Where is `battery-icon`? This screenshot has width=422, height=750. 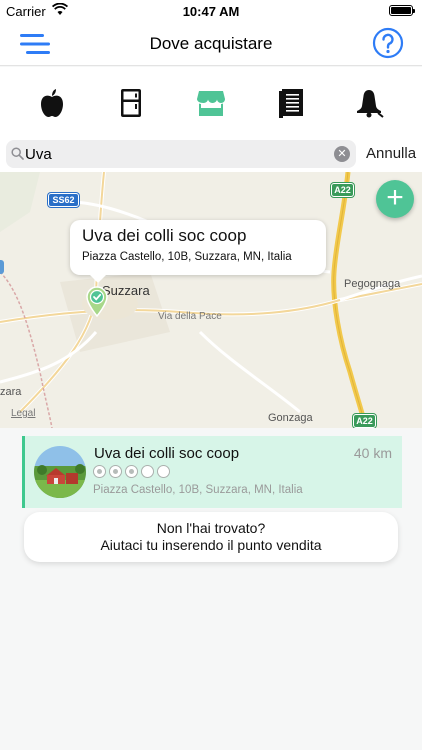
battery-icon is located at coordinates (402, 10).